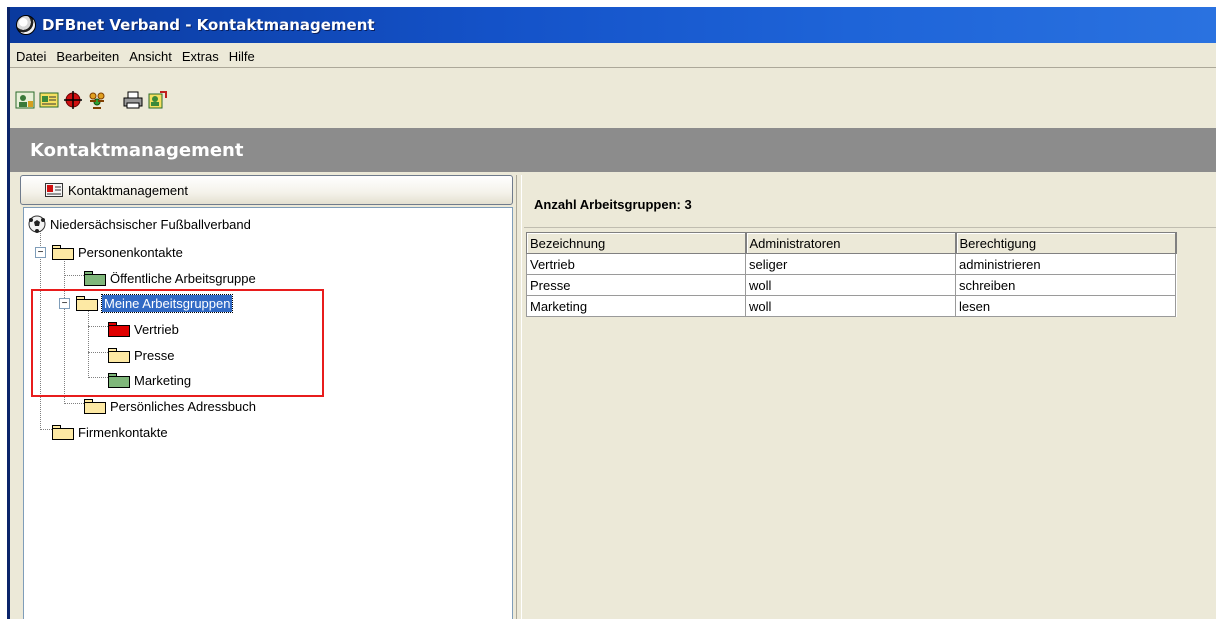  I want to click on section-title: Kontaktmanagement, so click(137, 150).